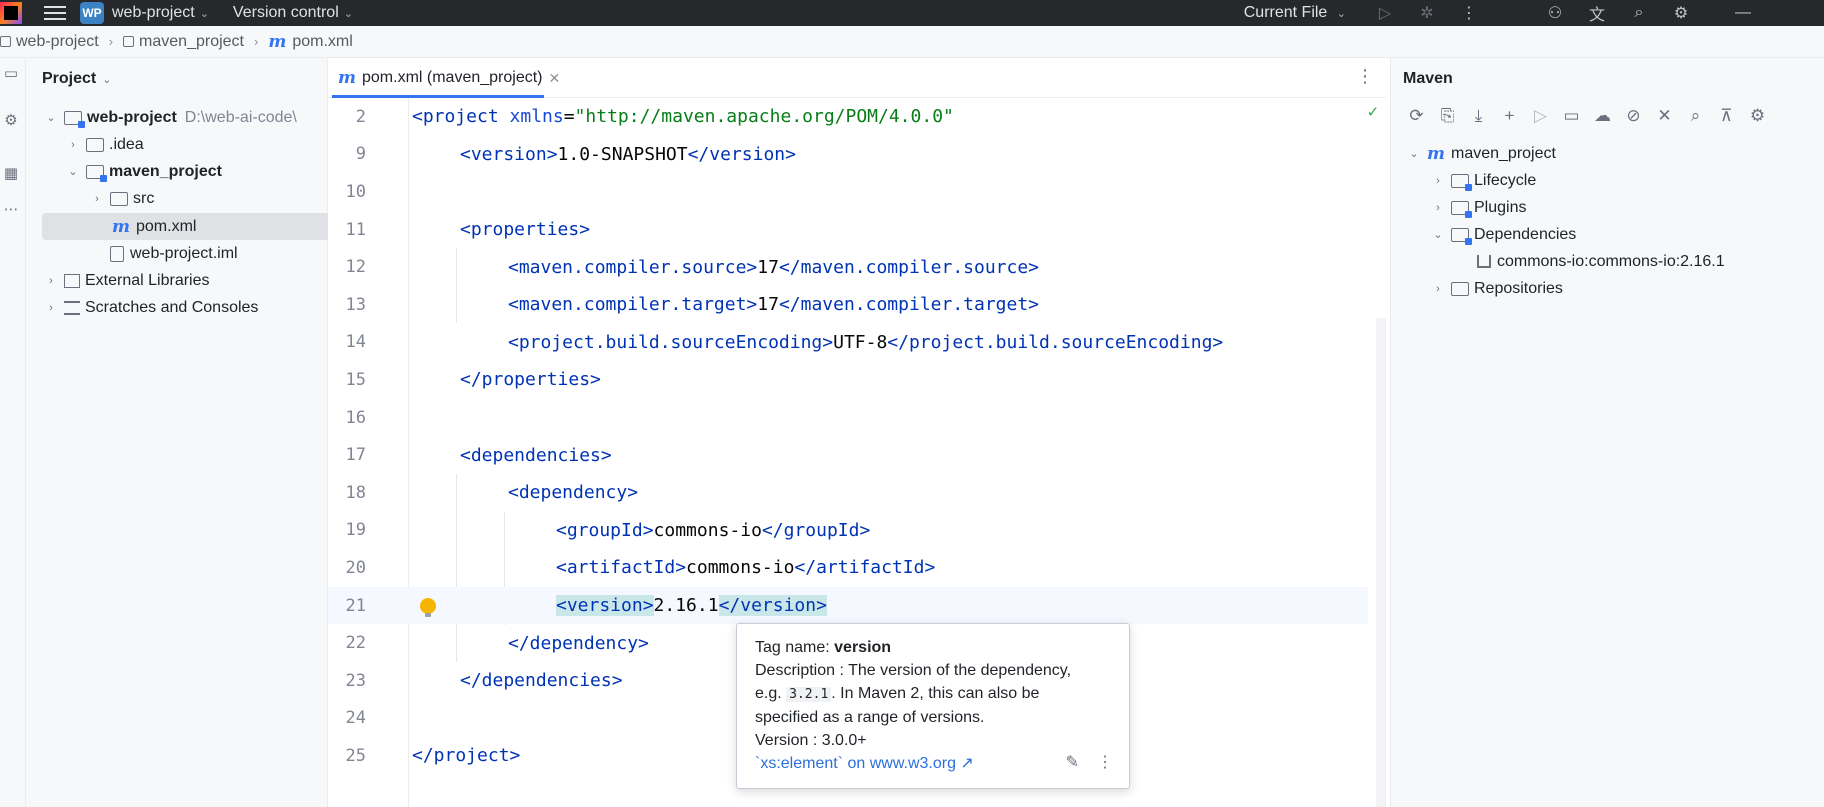 The width and height of the screenshot is (1824, 807). What do you see at coordinates (164, 253) in the screenshot?
I see `tree-item-web-project-iml: web-project.iml` at bounding box center [164, 253].